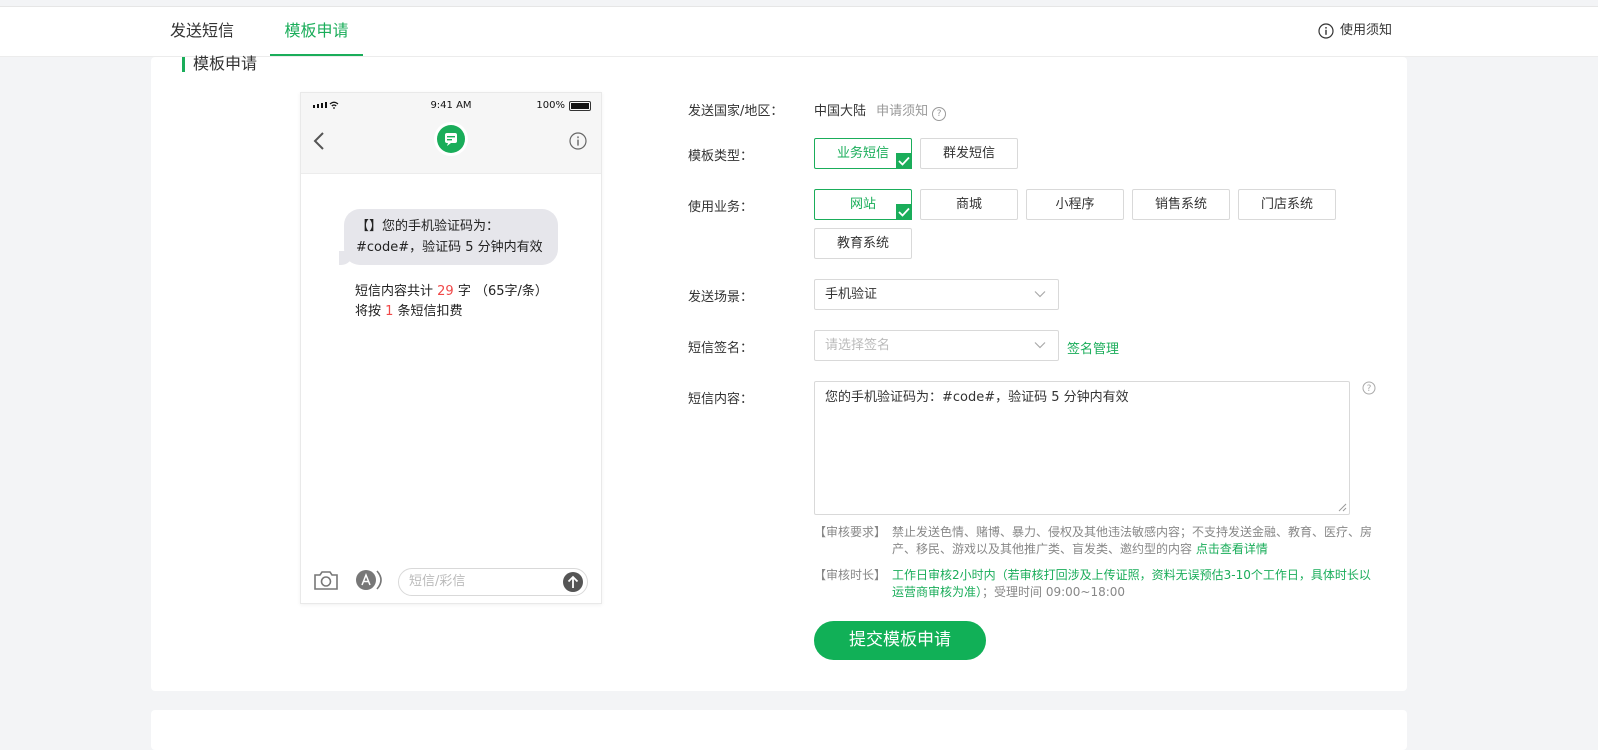  Describe the element at coordinates (902, 111) in the screenshot. I see `apply-notice-link: 申请须知` at that location.